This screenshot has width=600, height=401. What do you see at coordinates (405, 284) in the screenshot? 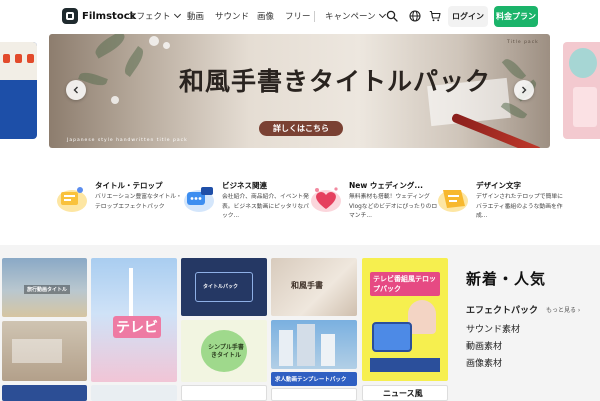
I see `tile-title: テレビ番組風テロップパック` at bounding box center [405, 284].